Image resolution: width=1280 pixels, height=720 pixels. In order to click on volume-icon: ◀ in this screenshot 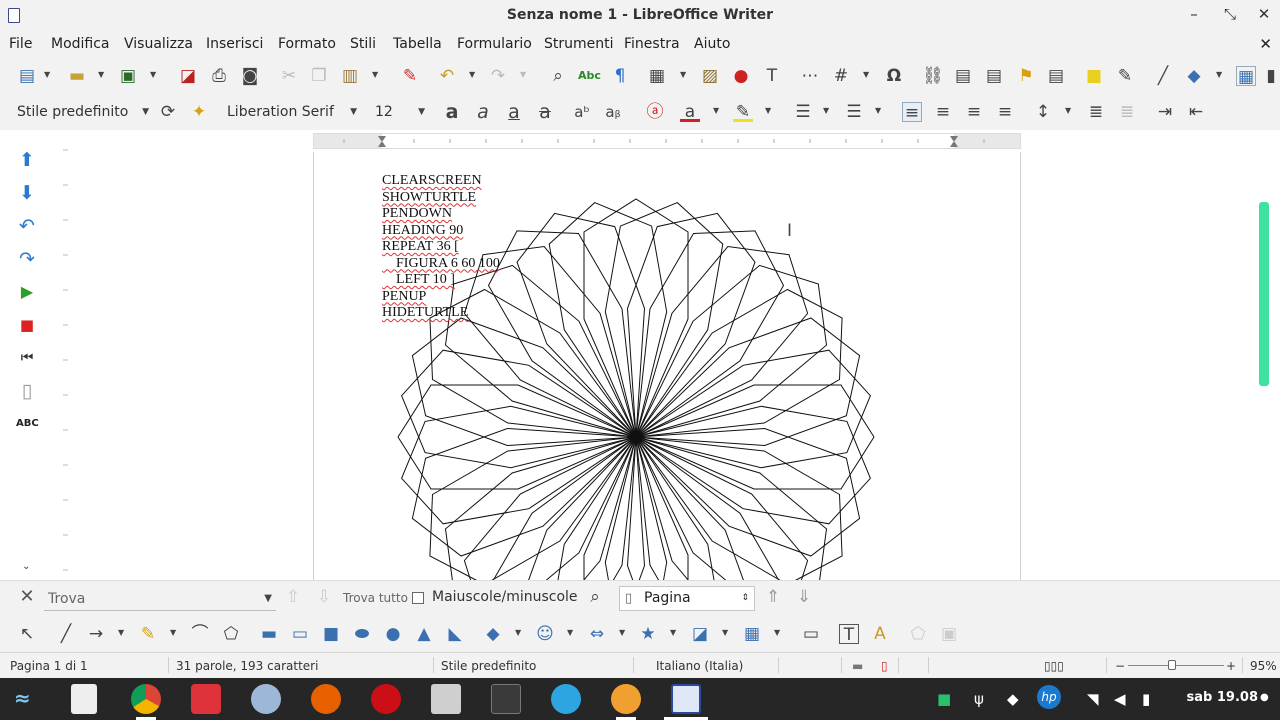, I will do `click(1120, 699)`.